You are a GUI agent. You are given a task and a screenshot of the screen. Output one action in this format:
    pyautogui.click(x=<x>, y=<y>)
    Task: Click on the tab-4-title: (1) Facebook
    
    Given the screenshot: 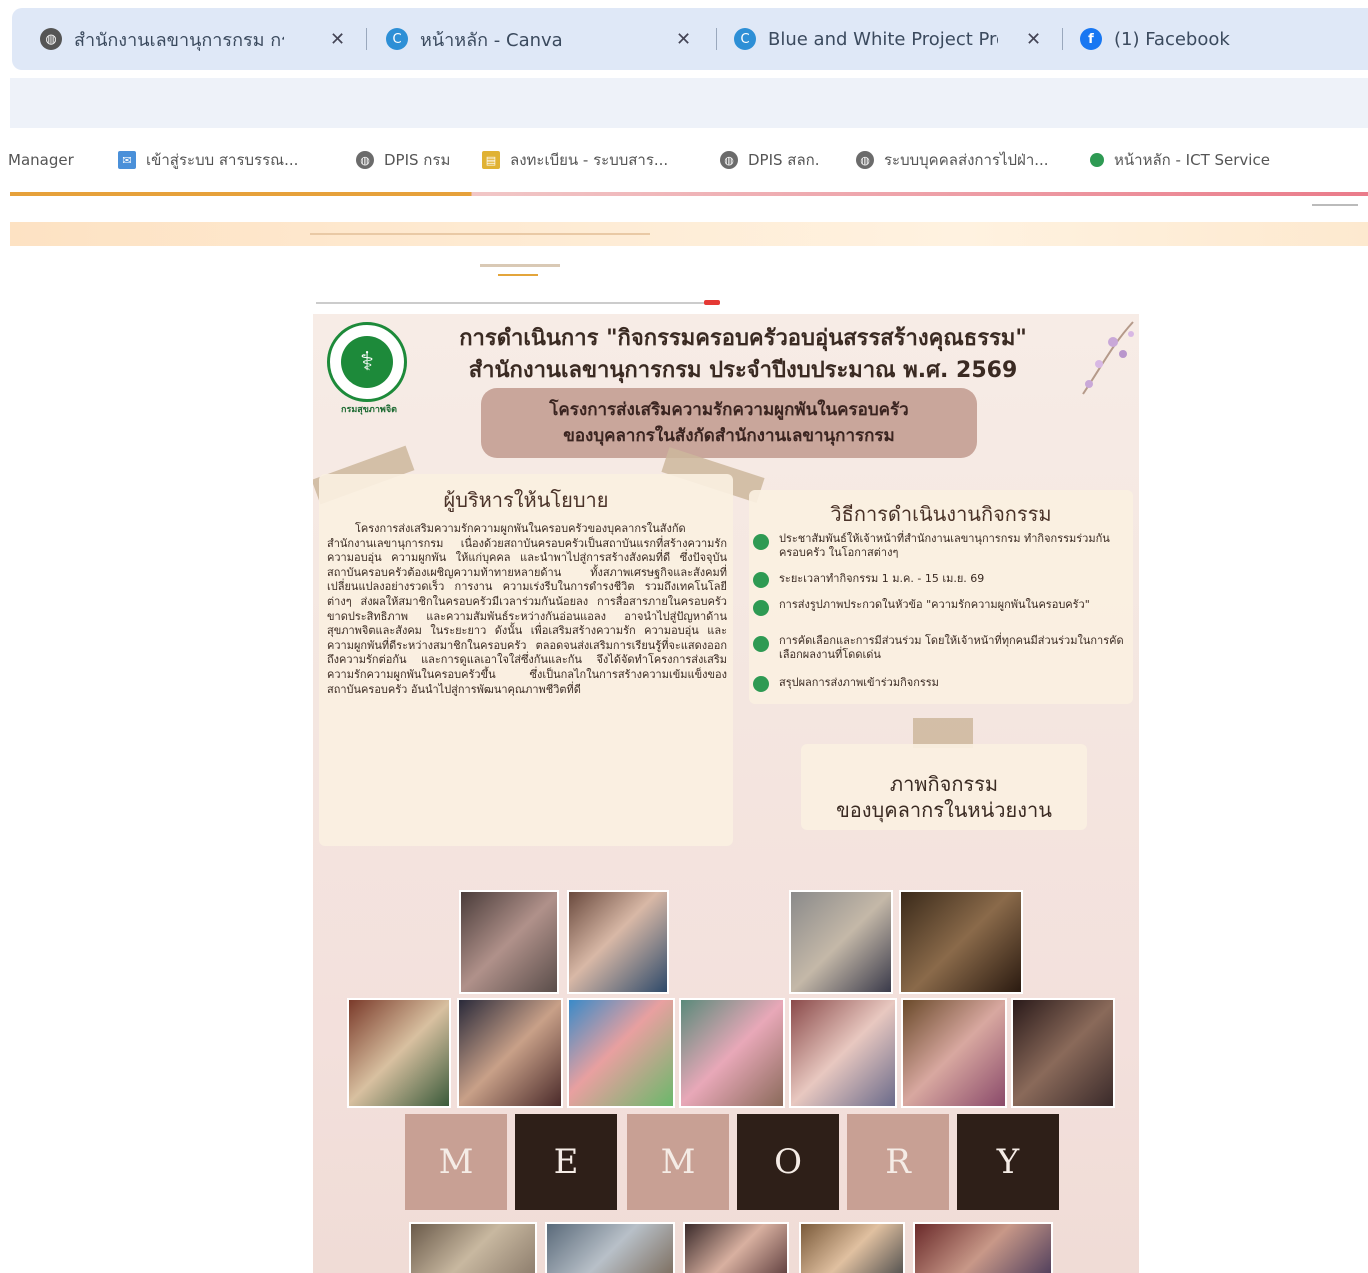 What is the action you would take?
    pyautogui.click(x=1172, y=39)
    